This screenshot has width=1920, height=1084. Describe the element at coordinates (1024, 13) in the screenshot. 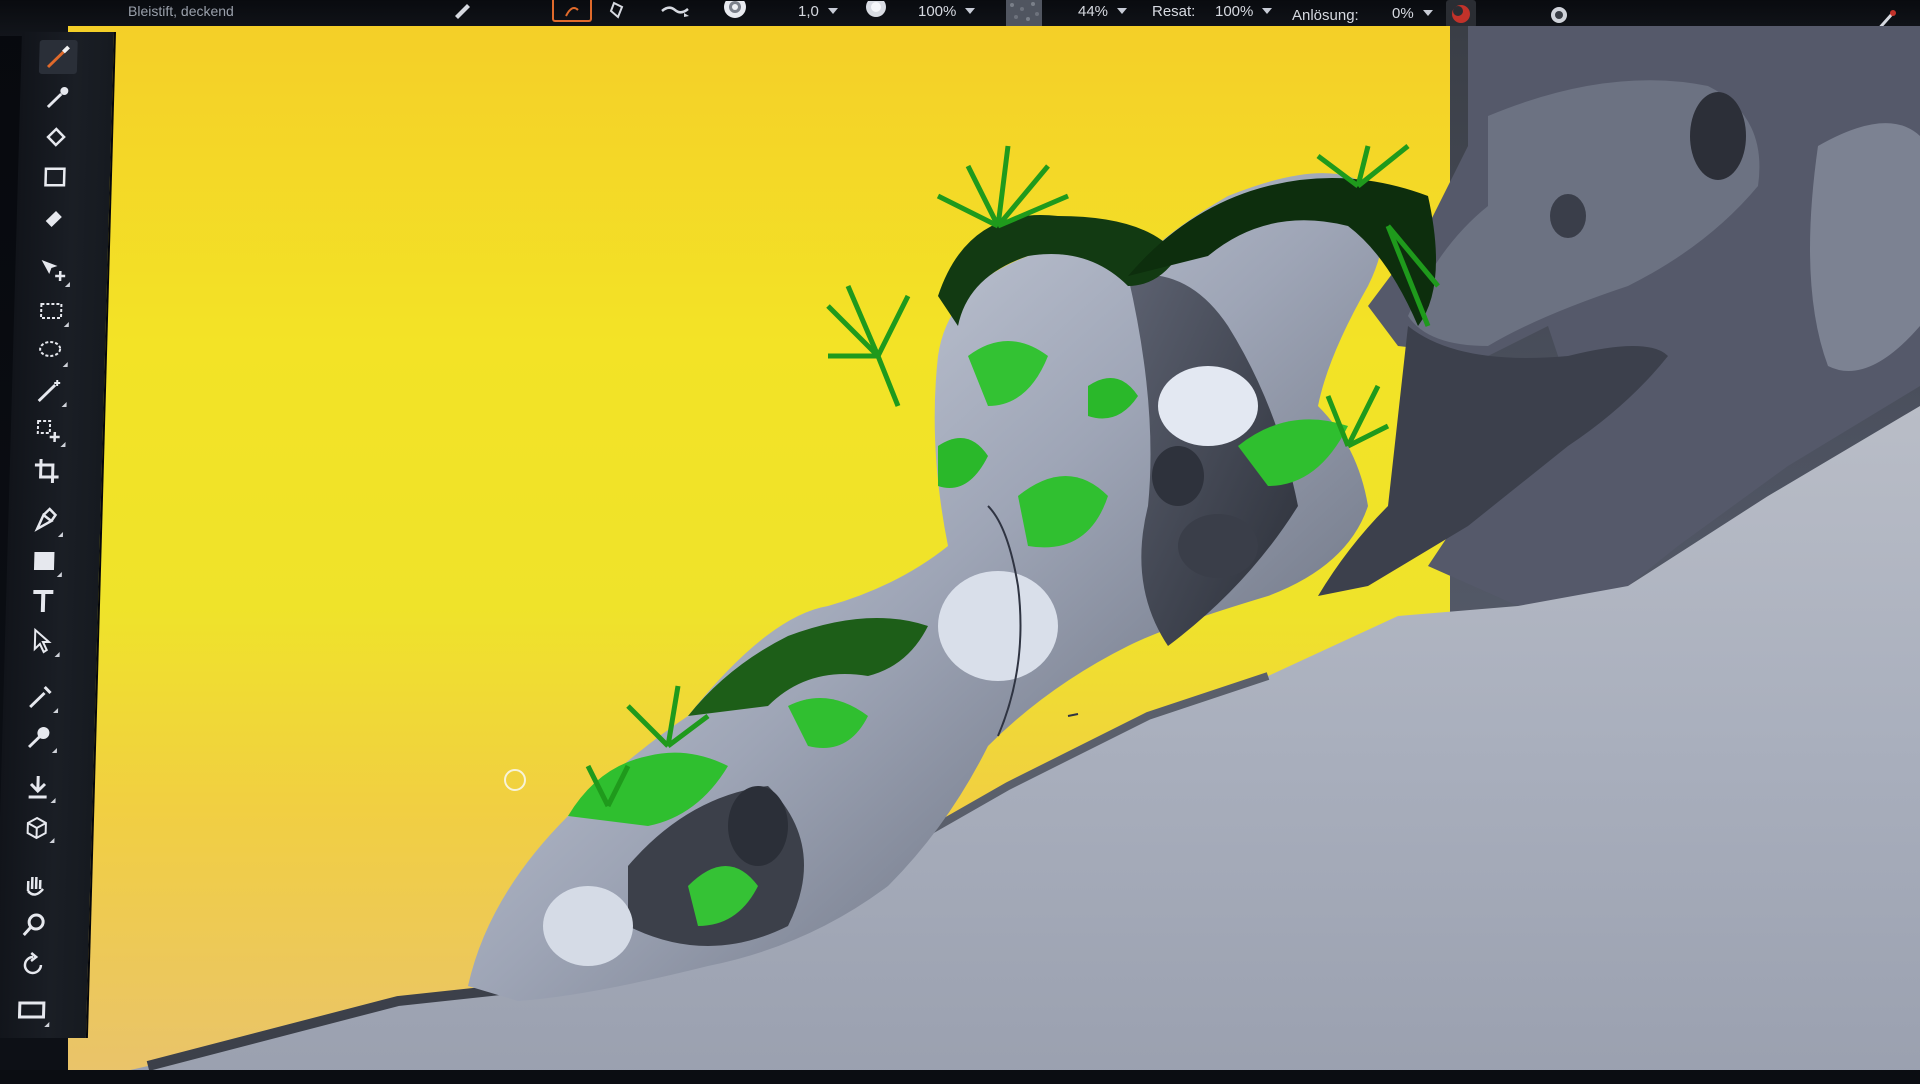

I see `paper-grain-icon` at that location.